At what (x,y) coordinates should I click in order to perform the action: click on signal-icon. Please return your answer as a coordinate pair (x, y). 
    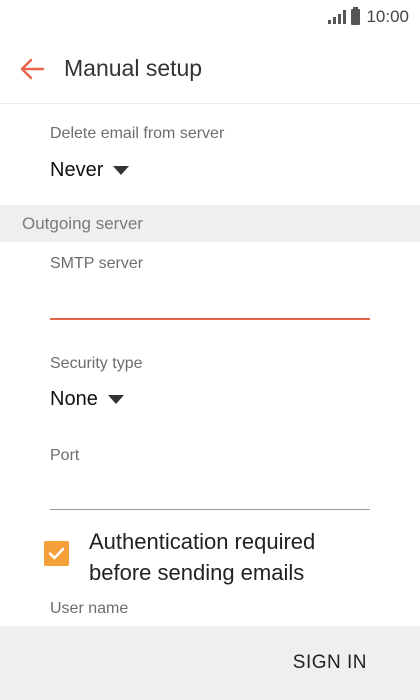
    Looking at the image, I should click on (337, 17).